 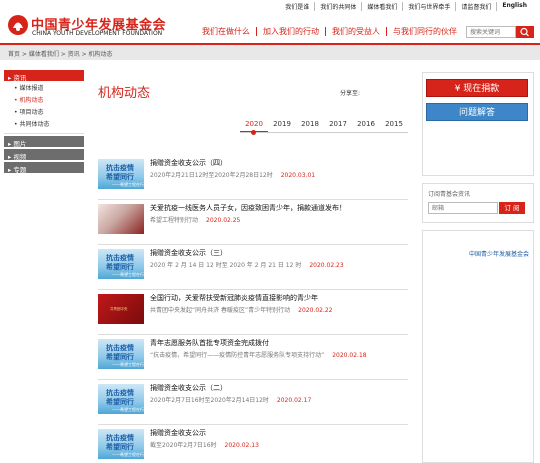 I want to click on news-date: 2020.02.25, so click(x=223, y=220).